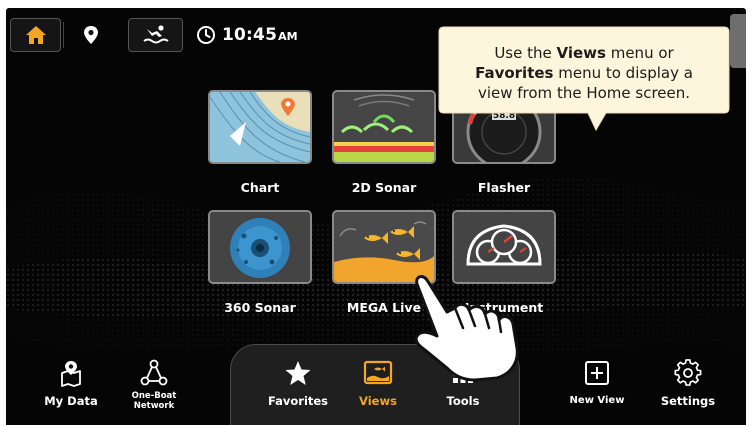 The image size is (752, 425). What do you see at coordinates (260, 307) in the screenshot?
I see `view-label-360-sonar: 360 Sonar` at bounding box center [260, 307].